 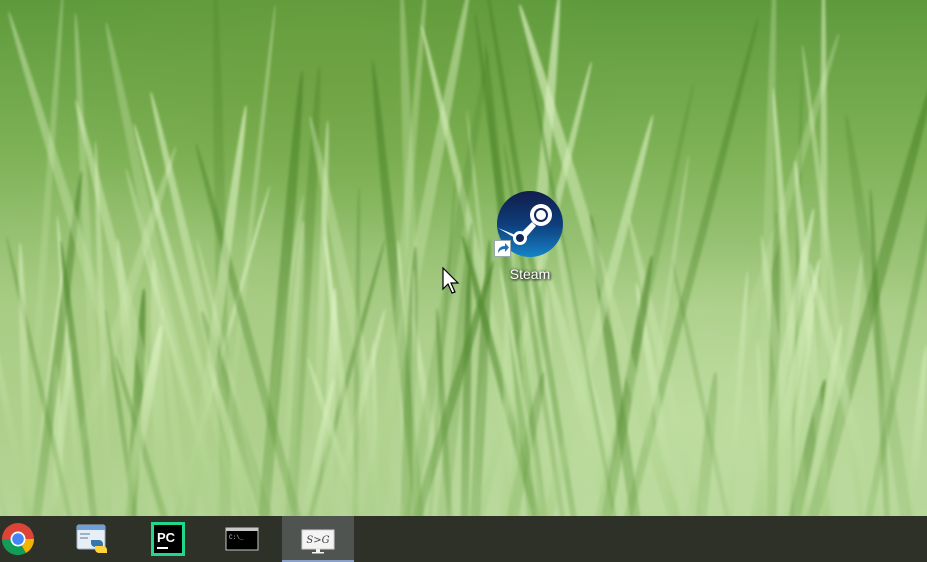 I want to click on taskbar: PC C:\_ S>G, so click(x=463, y=539).